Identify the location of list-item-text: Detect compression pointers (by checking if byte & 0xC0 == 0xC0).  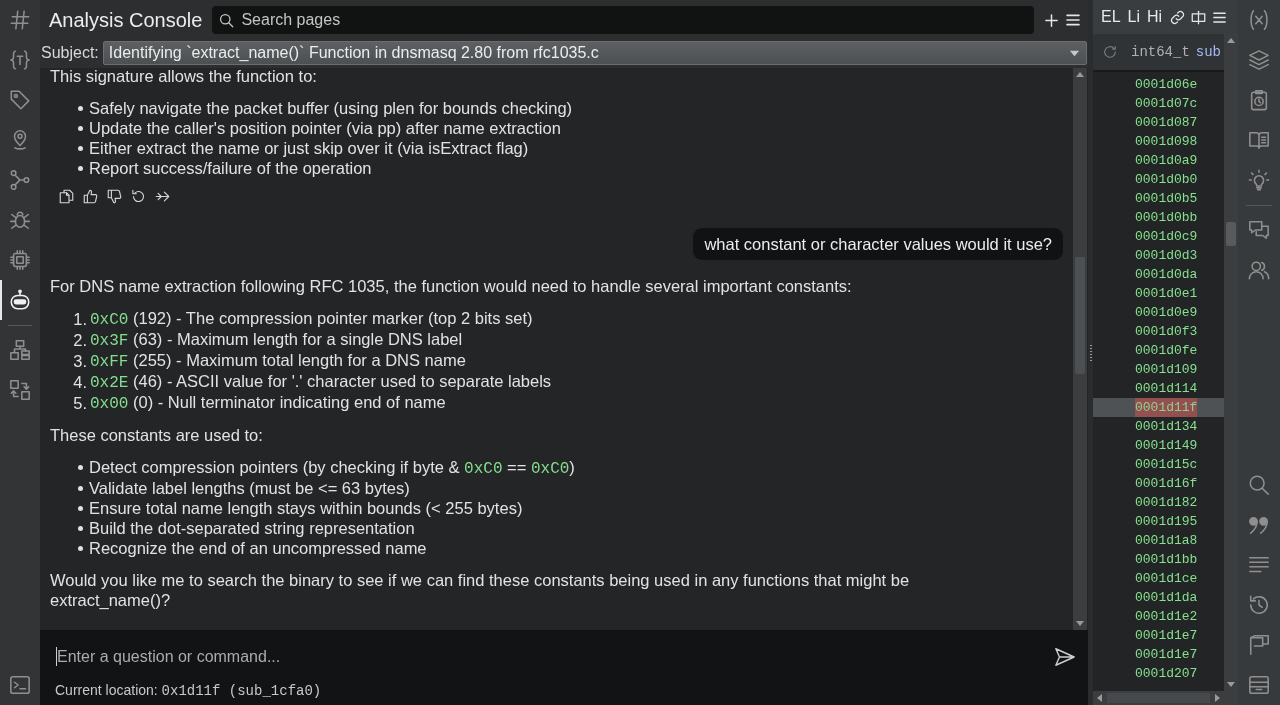
(332, 467).